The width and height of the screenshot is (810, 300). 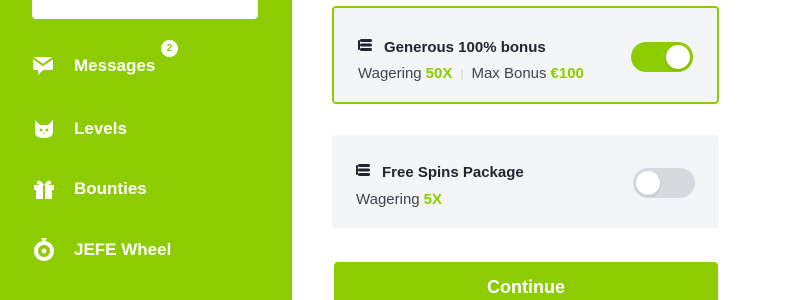 I want to click on bonus-details: Wagering 5X, so click(x=399, y=199).